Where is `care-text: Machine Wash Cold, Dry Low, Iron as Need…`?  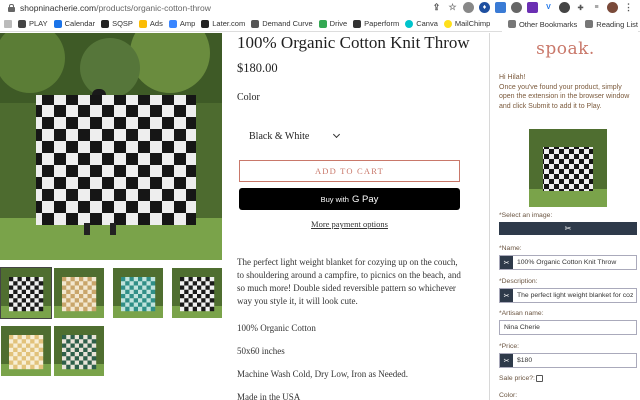 care-text: Machine Wash Cold, Dry Low, Iron as Need… is located at coordinates (322, 374).